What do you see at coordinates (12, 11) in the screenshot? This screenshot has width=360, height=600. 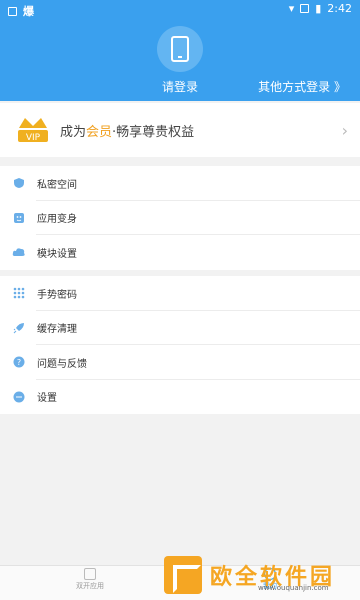 I see `notification-icon` at bounding box center [12, 11].